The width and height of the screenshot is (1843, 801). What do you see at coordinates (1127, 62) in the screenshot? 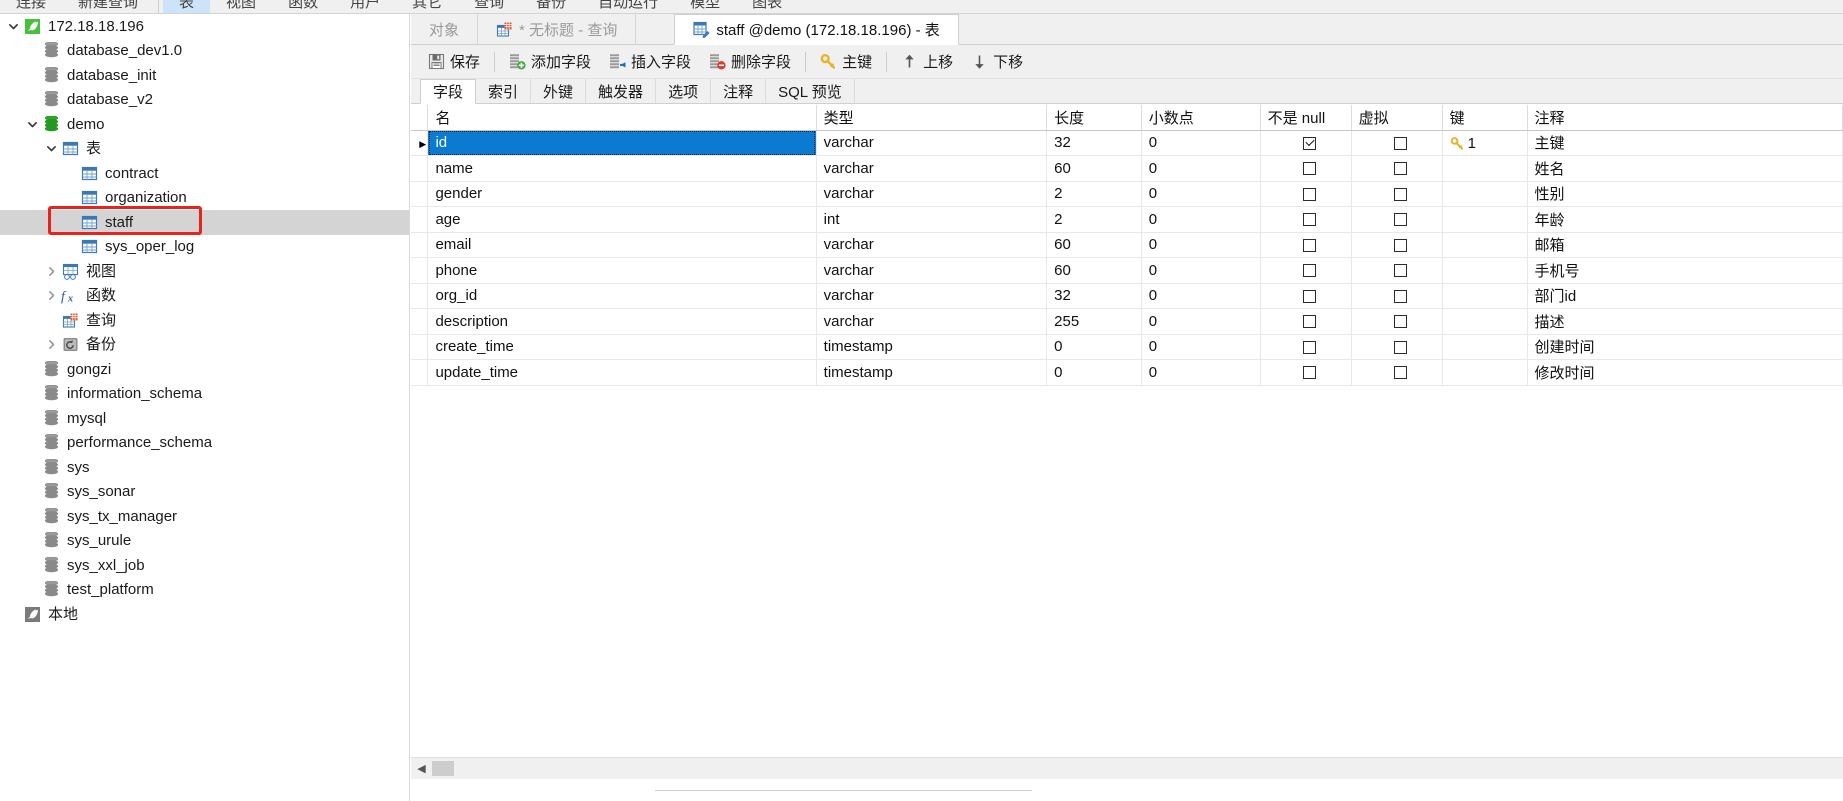
I see `table-designer-toolbar: 保存 添加字段 插入字段 删除字段 主键 上移 下移` at bounding box center [1127, 62].